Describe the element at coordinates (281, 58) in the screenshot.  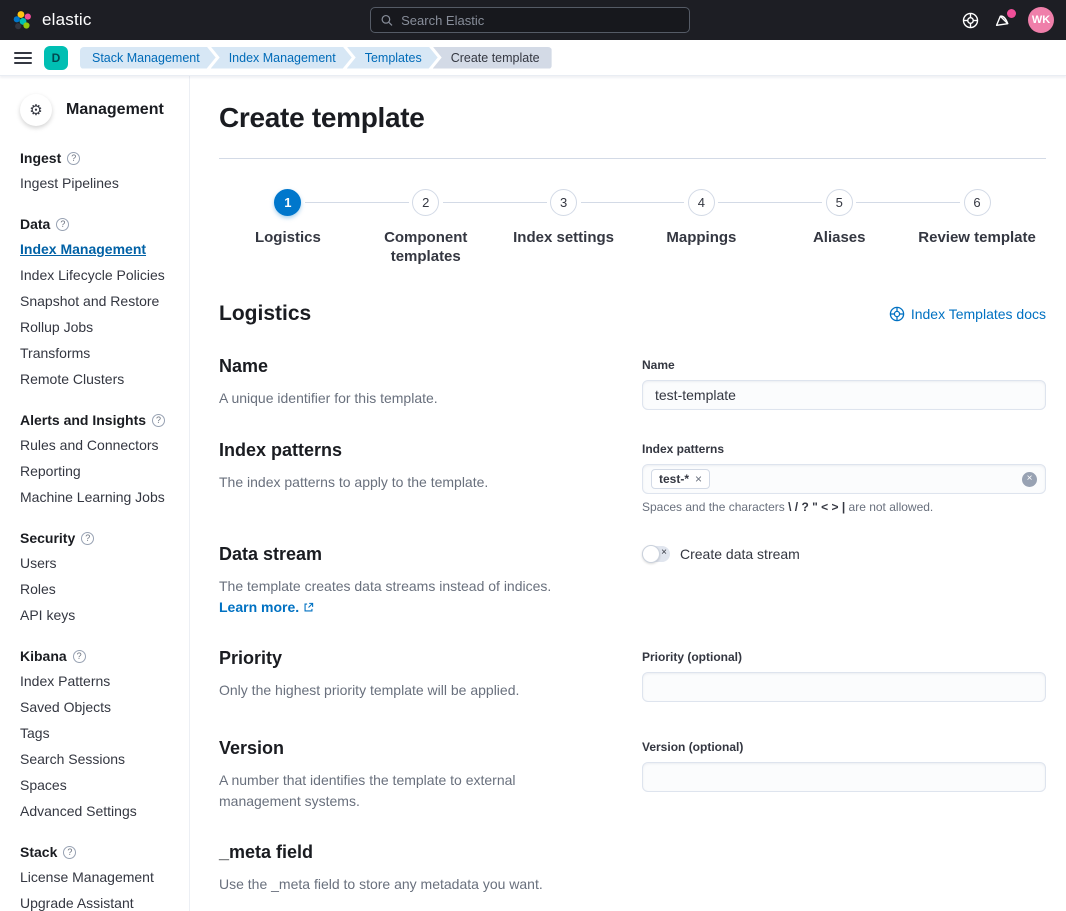
I see `breadcrumb-index-management: Index Management` at that location.